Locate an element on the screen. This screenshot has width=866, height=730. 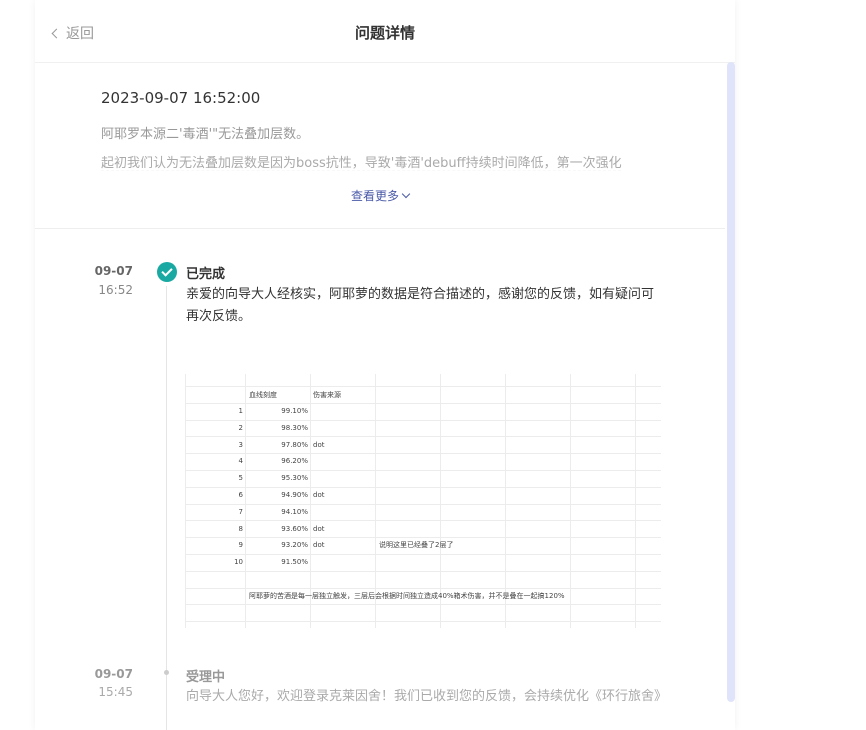
sheet-row-number: 5 is located at coordinates (240, 478).